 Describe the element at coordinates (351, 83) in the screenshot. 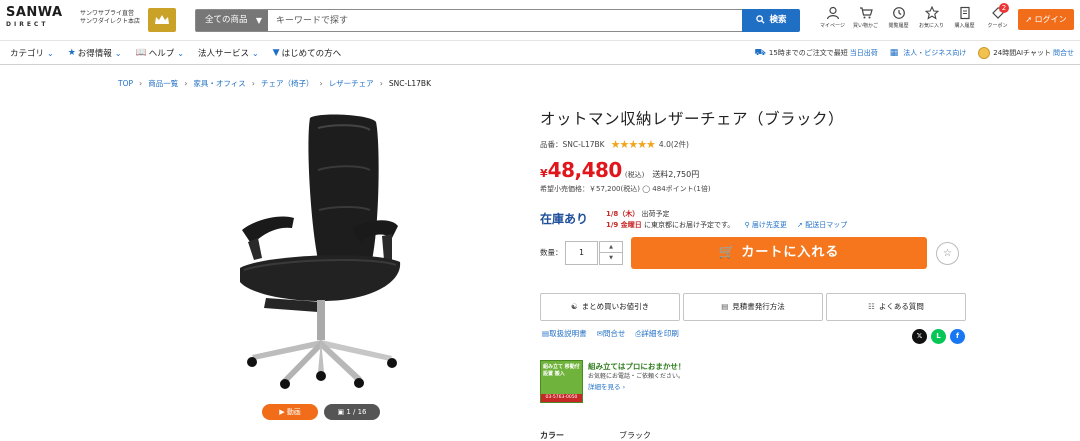

I see `breadcrumb-item-leather-chair: レザーチェア` at that location.